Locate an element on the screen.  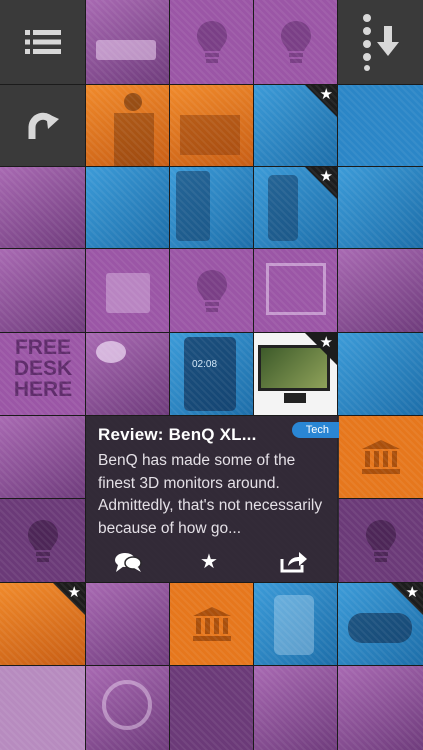
tile-map-photo: ★ is located at coordinates (295, 125).